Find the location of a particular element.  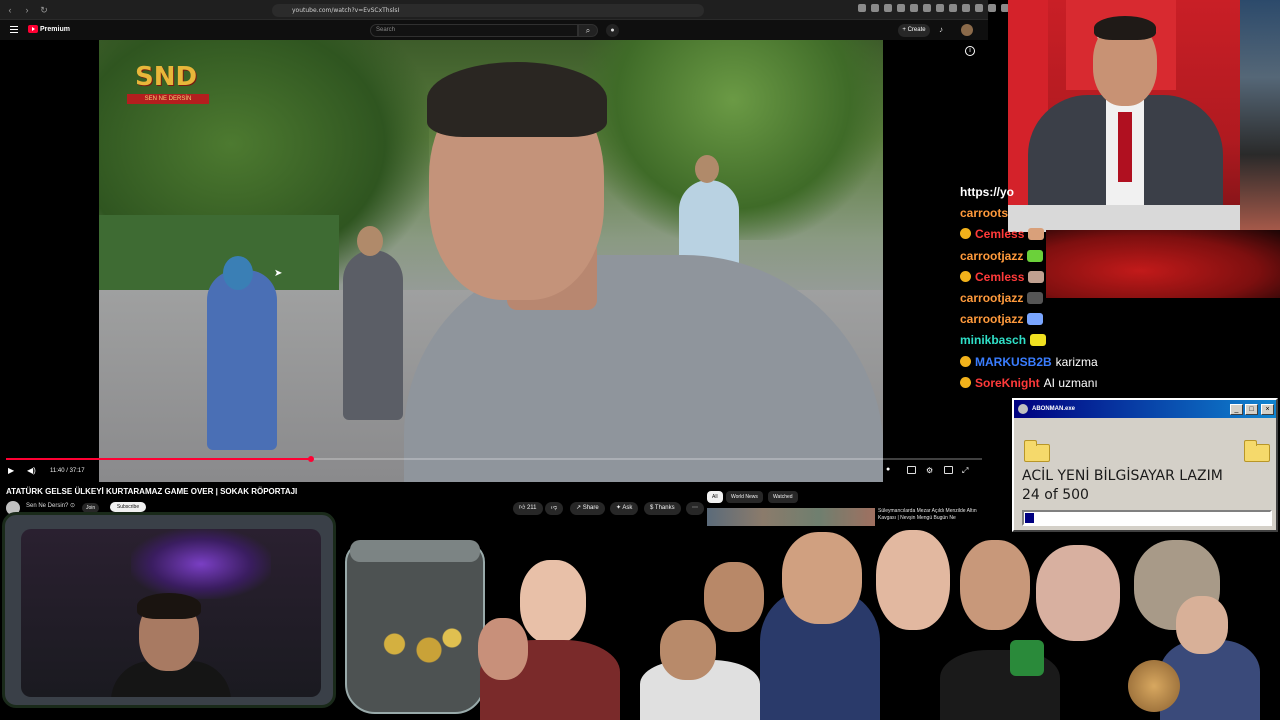

minimize-button: _ is located at coordinates (1236, 409).